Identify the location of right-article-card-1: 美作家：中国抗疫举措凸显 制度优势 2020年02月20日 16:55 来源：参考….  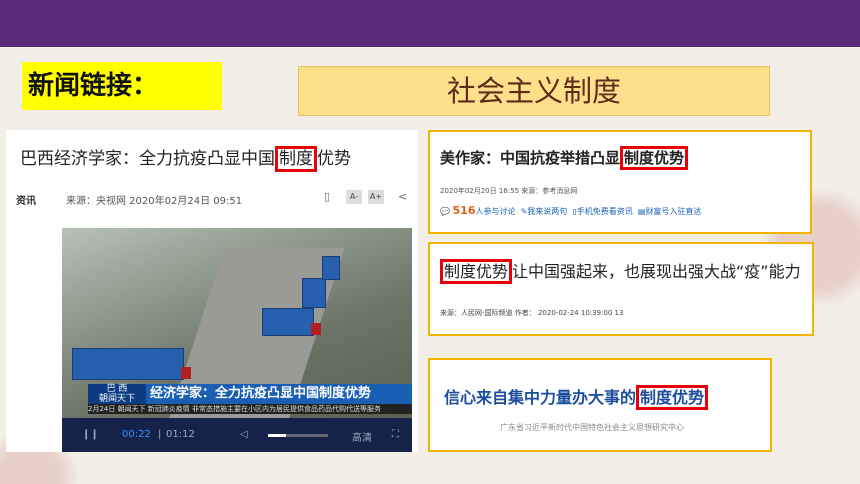
(620, 182).